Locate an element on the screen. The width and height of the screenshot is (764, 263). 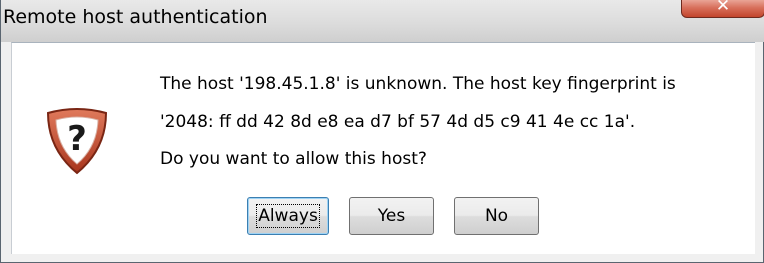
question-icon: ? is located at coordinates (77, 141).